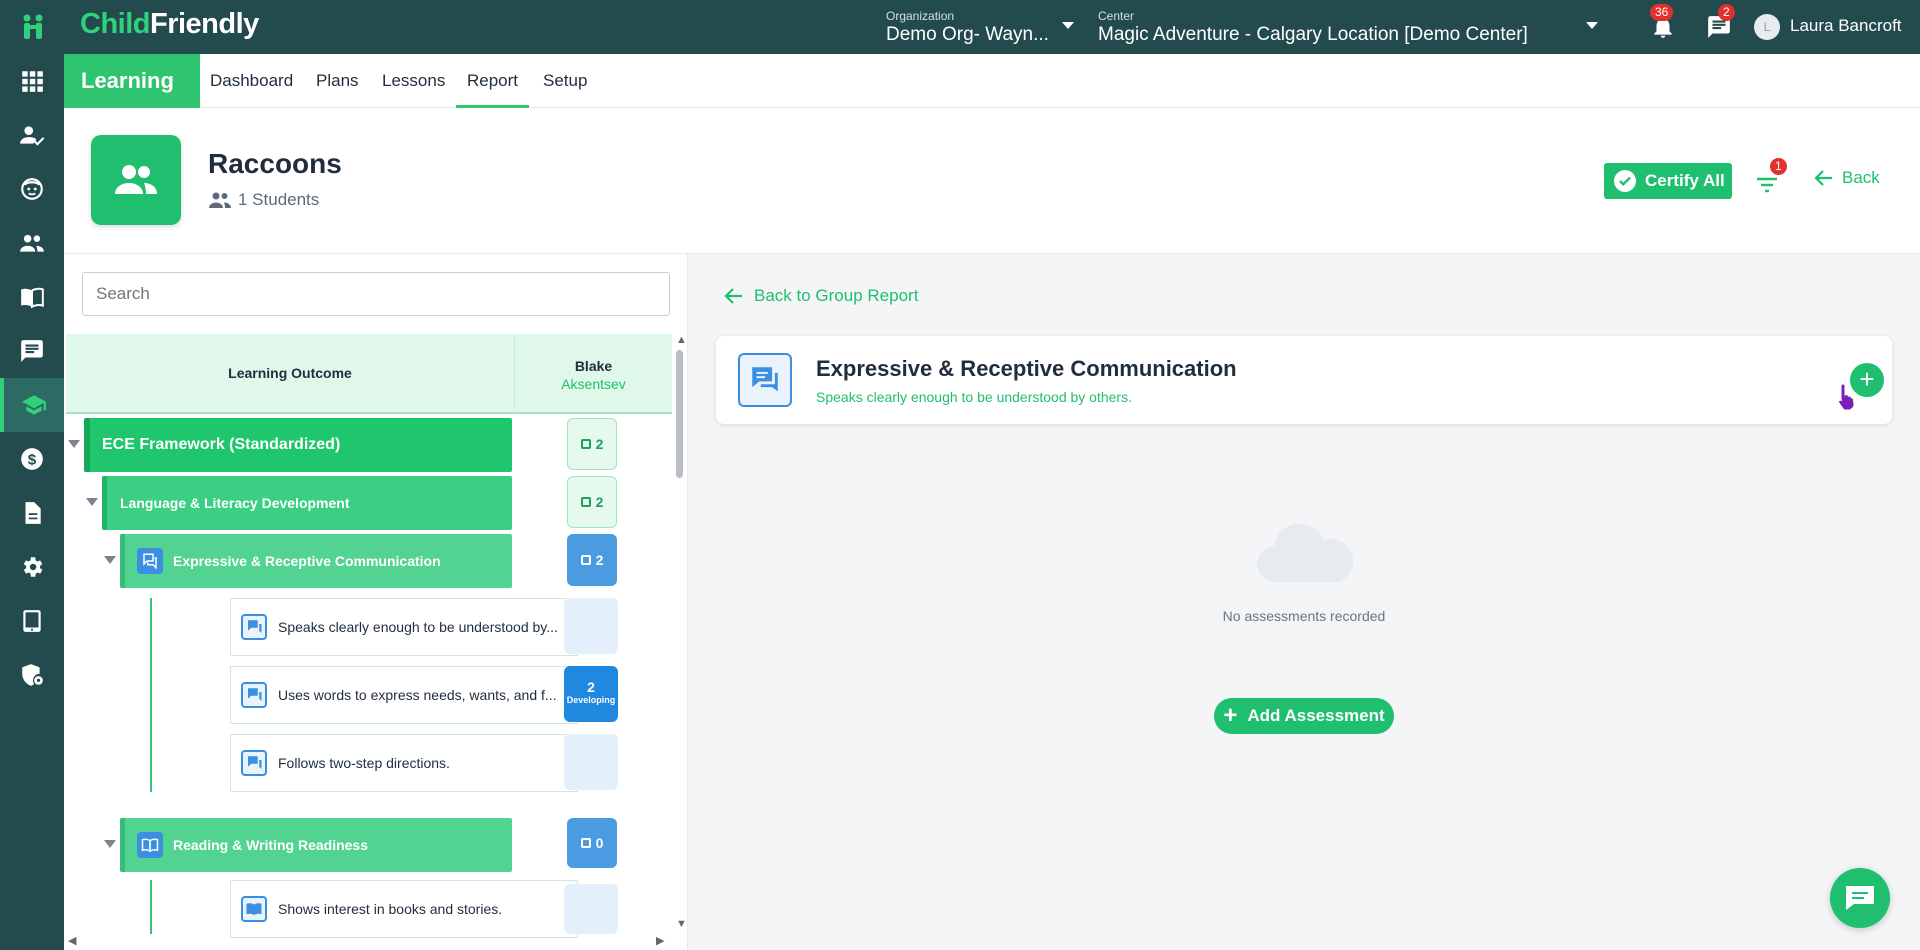 This screenshot has width=1920, height=950. I want to click on group-title: Raccoons, so click(275, 163).